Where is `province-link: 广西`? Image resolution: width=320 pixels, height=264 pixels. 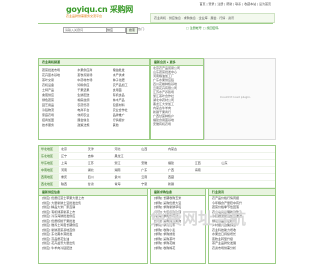 province-link: 广西 is located at coordinates (181, 170).